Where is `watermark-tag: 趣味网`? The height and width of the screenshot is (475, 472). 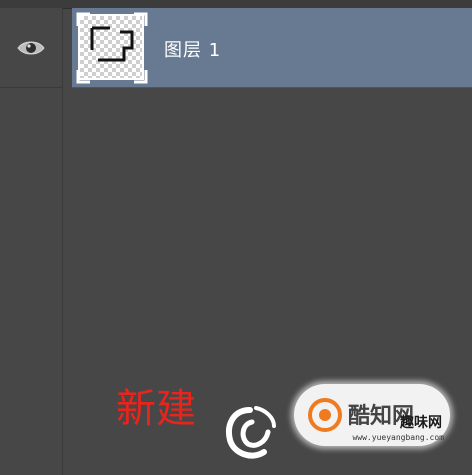
watermark-tag: 趣味网 is located at coordinates (421, 423).